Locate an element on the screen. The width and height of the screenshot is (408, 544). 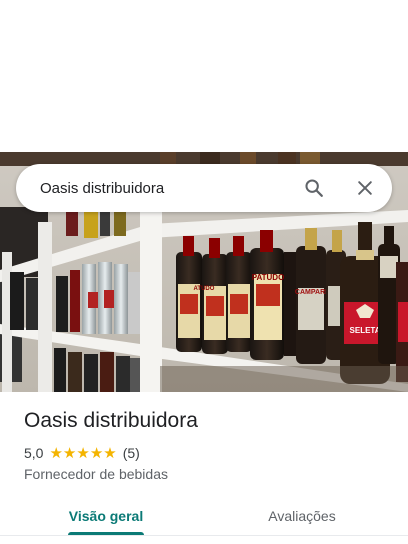
tab-reviews: Avaliações is located at coordinates (302, 516).